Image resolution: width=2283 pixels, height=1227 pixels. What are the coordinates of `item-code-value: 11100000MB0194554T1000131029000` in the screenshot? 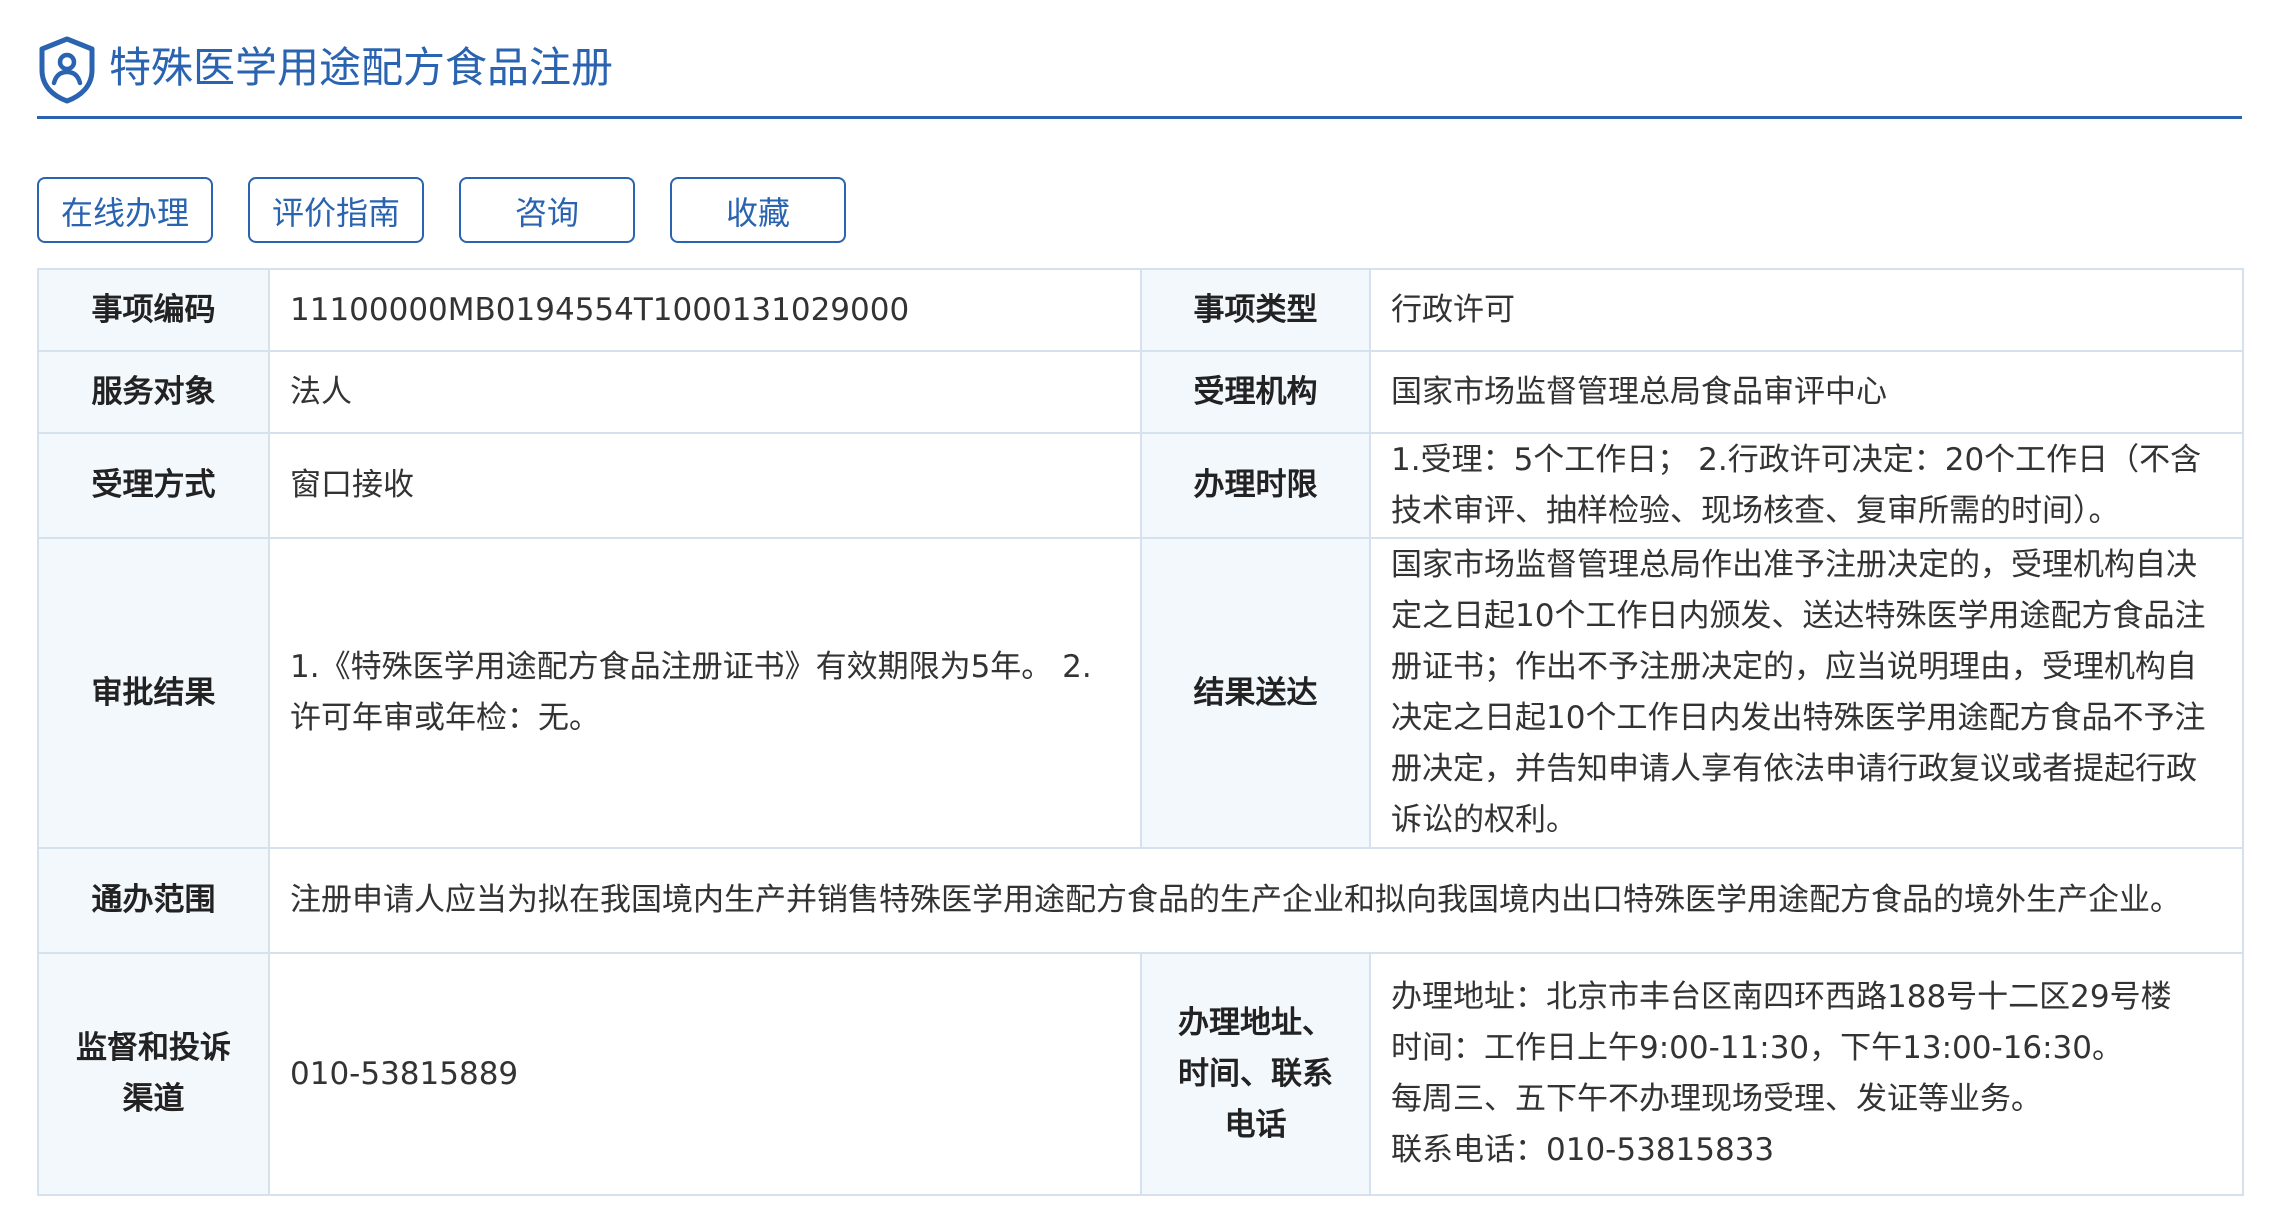 It's located at (705, 310).